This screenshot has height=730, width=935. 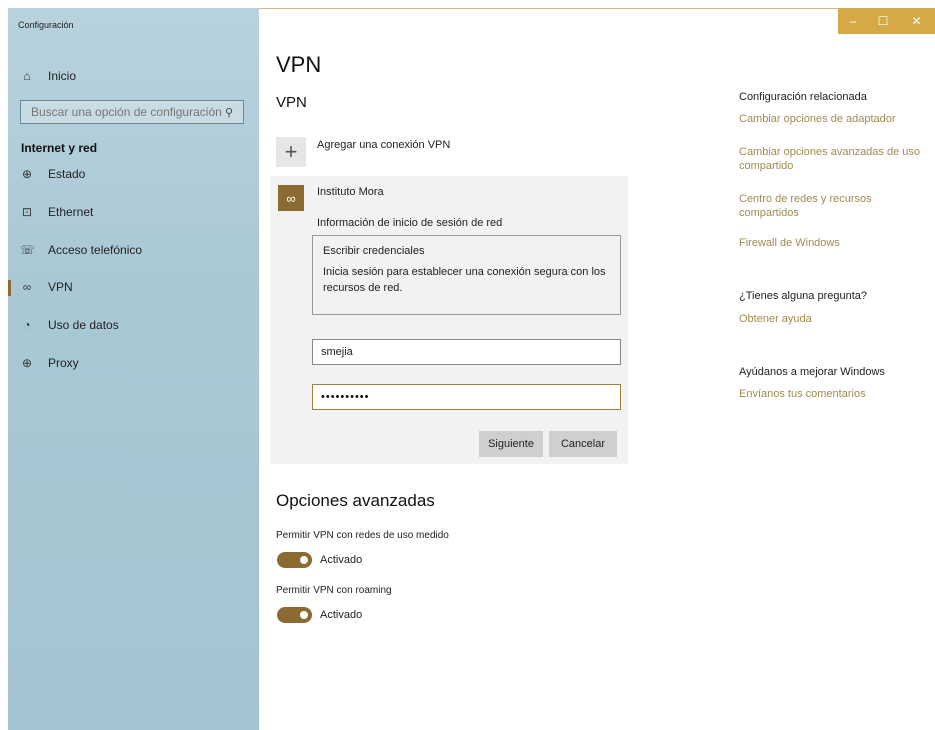 What do you see at coordinates (294, 560) in the screenshot?
I see `metered-toggle-switch` at bounding box center [294, 560].